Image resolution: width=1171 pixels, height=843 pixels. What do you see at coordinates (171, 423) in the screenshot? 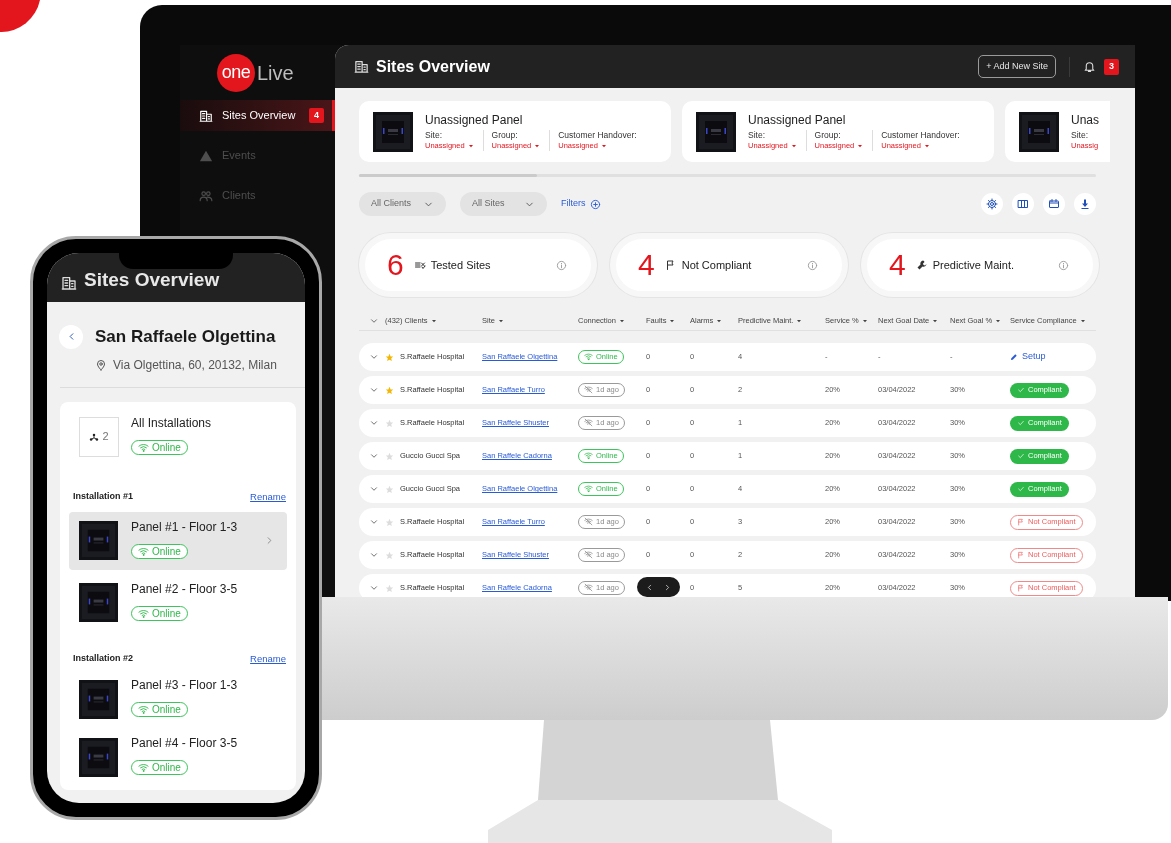
I see `summary-label: All Installations` at bounding box center [171, 423].